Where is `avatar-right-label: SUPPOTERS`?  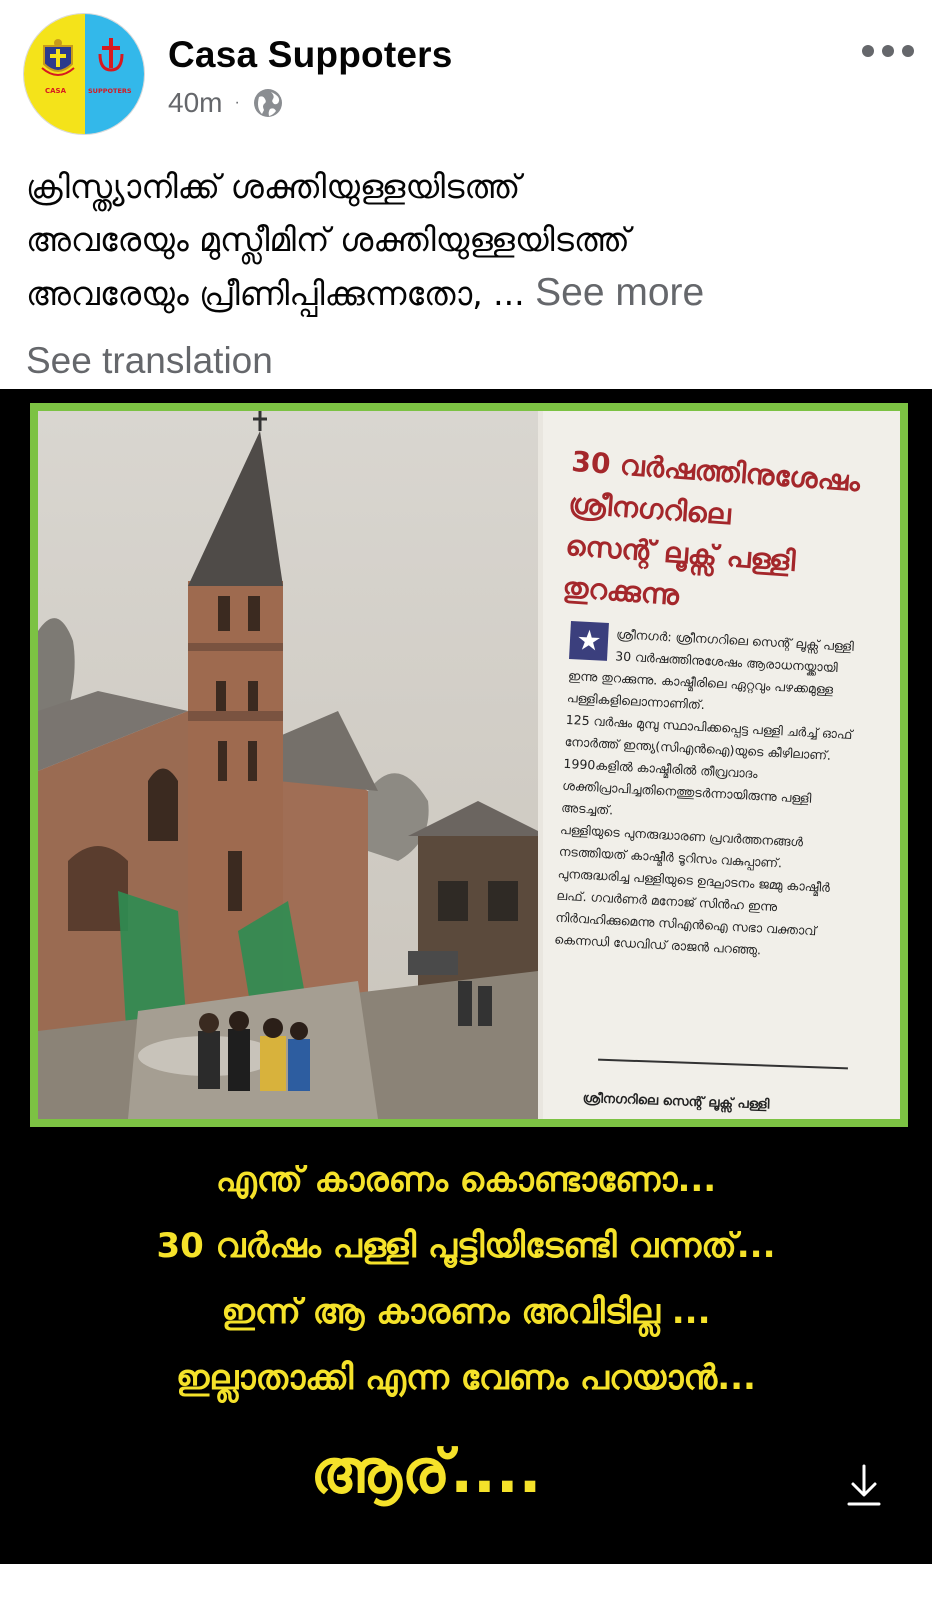
avatar-right-label: SUPPOTERS is located at coordinates (110, 91).